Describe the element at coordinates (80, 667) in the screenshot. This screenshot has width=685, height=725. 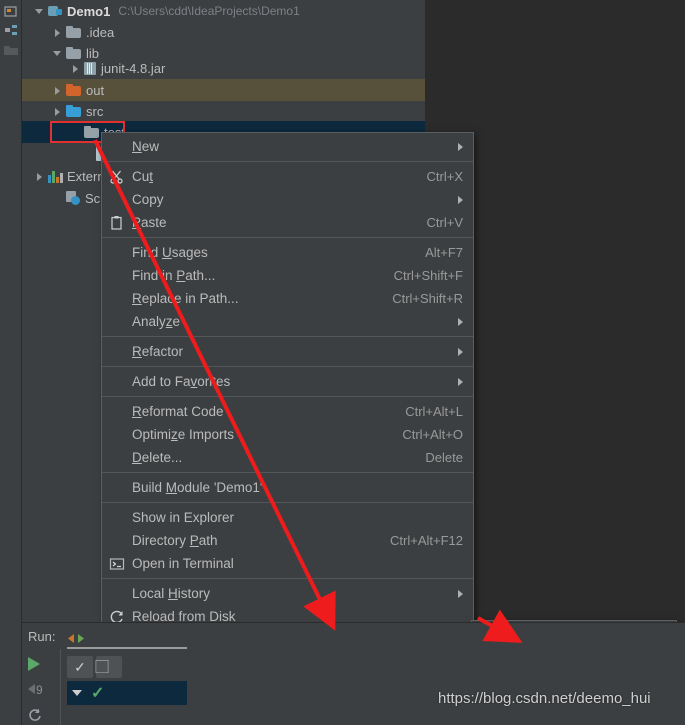
I see `show-passed-button: ✓` at that location.